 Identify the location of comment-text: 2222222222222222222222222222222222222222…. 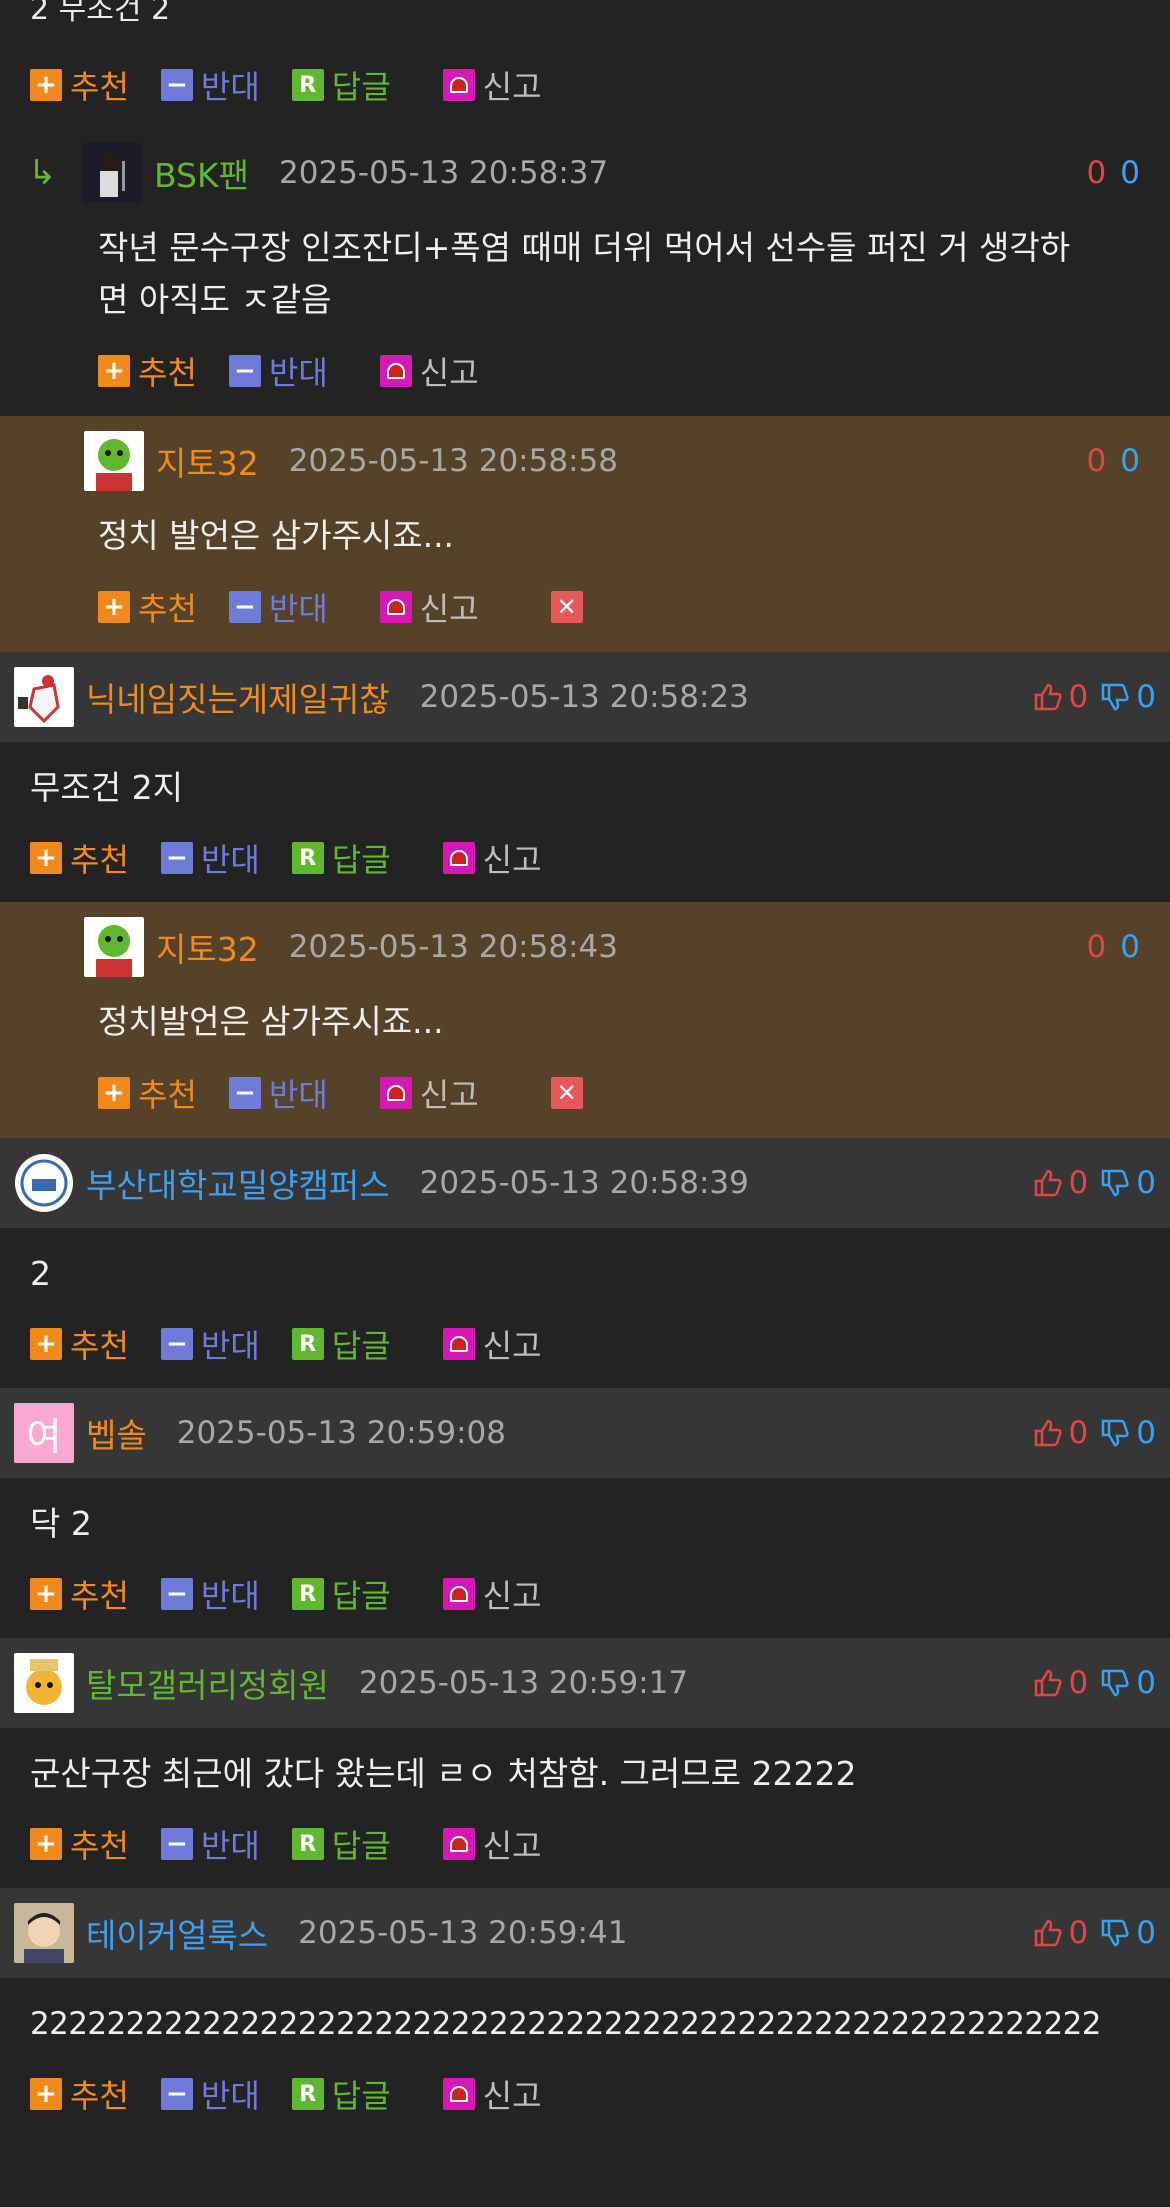
(566, 2024).